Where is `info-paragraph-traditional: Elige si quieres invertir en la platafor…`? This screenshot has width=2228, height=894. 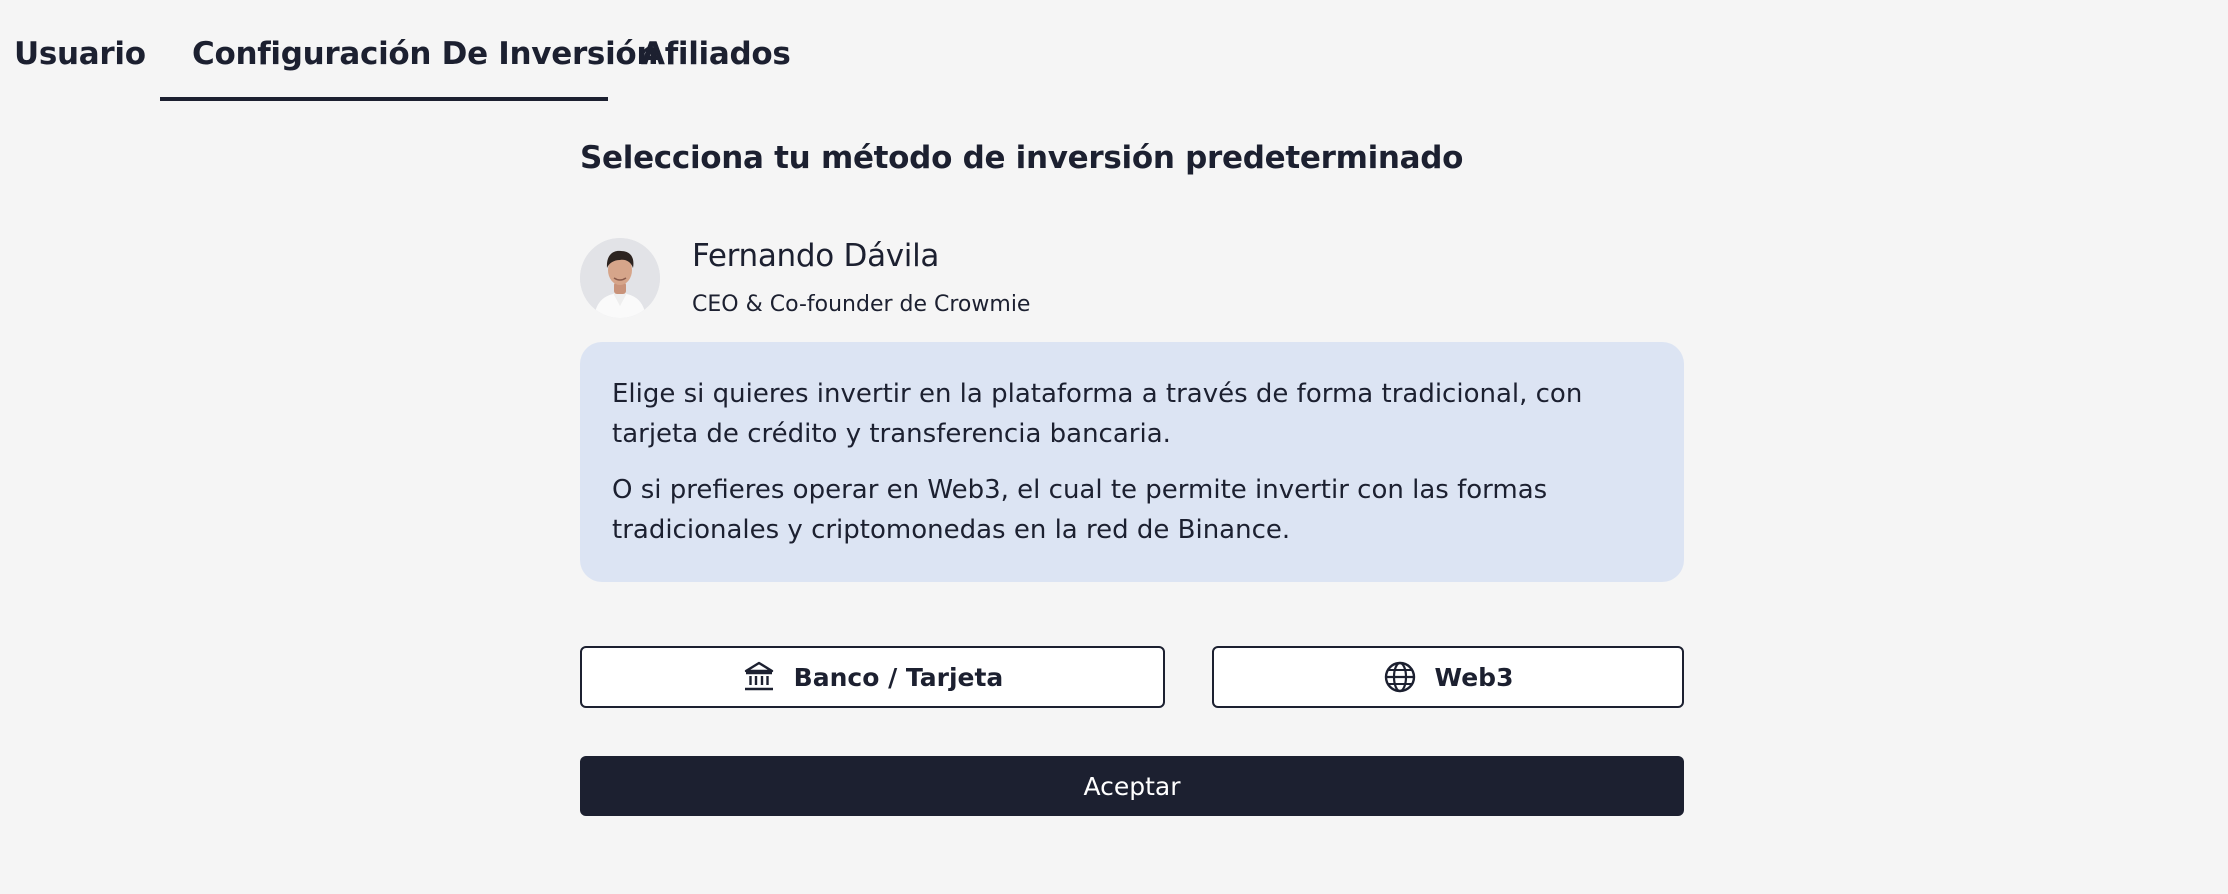
info-paragraph-traditional: Elige si quieres invertir en la platafor… is located at coordinates (1097, 414).